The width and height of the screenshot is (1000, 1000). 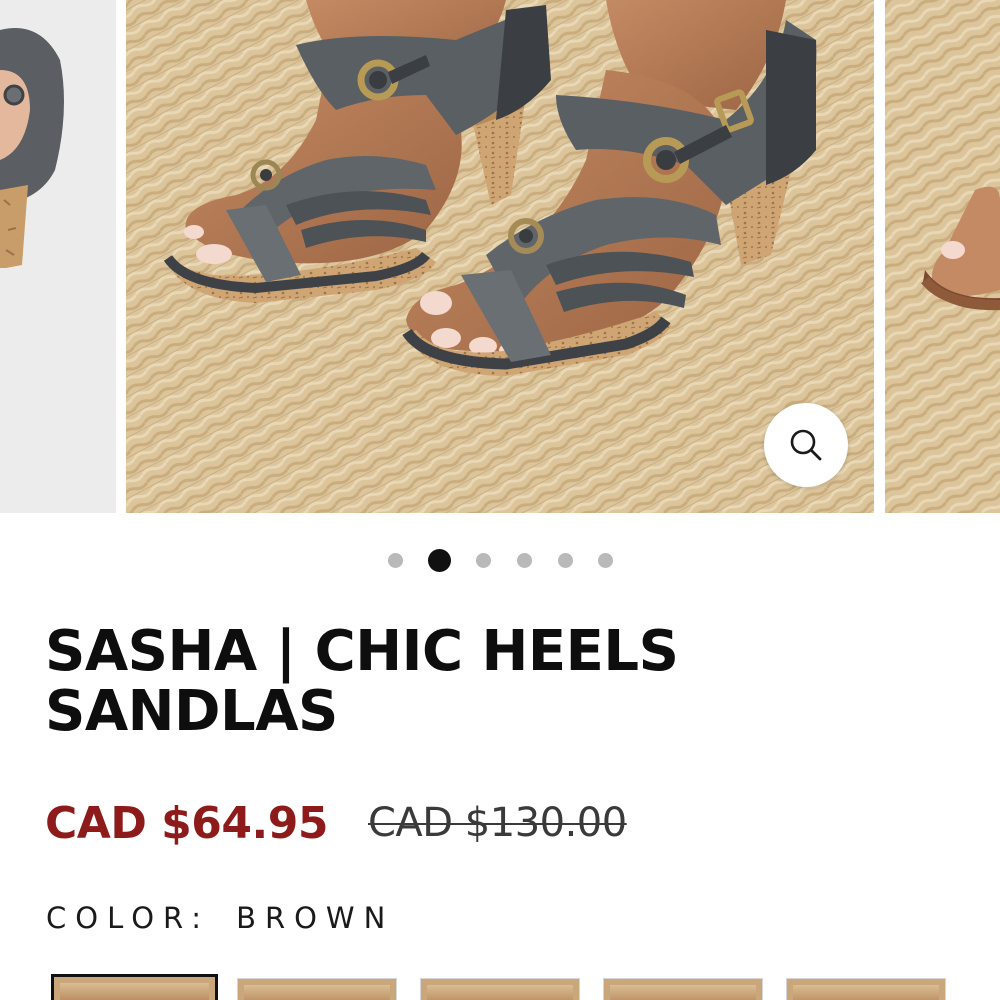 I want to click on gallery-slide-previous, so click(x=58, y=256).